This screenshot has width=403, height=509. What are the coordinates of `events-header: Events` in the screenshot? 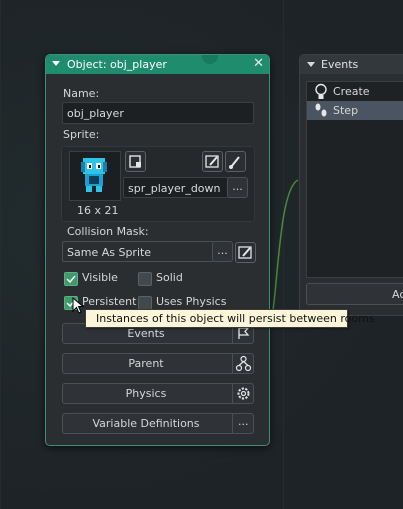 It's located at (351, 64).